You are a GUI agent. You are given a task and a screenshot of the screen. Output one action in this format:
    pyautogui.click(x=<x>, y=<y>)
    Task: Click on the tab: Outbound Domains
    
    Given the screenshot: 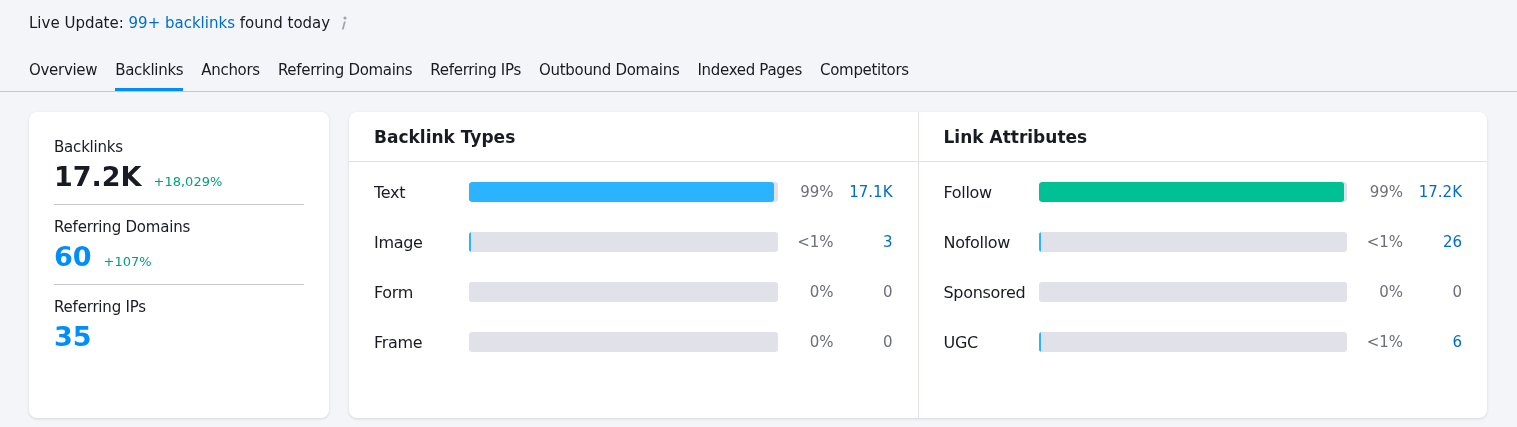 What is the action you would take?
    pyautogui.click(x=609, y=74)
    